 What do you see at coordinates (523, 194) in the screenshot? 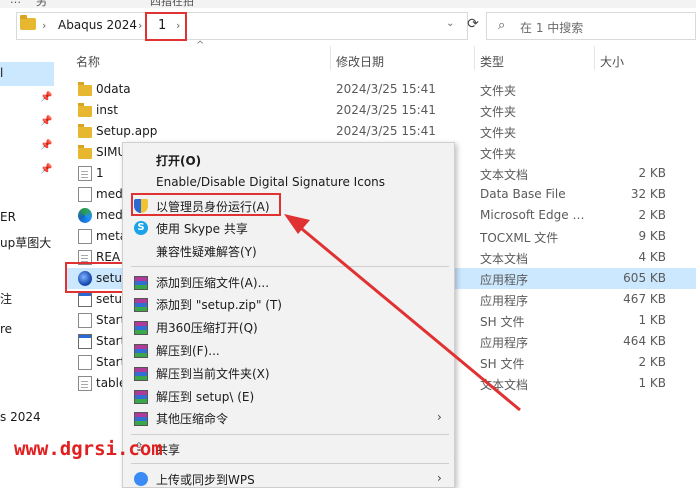
I see `file-type: Data Base File` at bounding box center [523, 194].